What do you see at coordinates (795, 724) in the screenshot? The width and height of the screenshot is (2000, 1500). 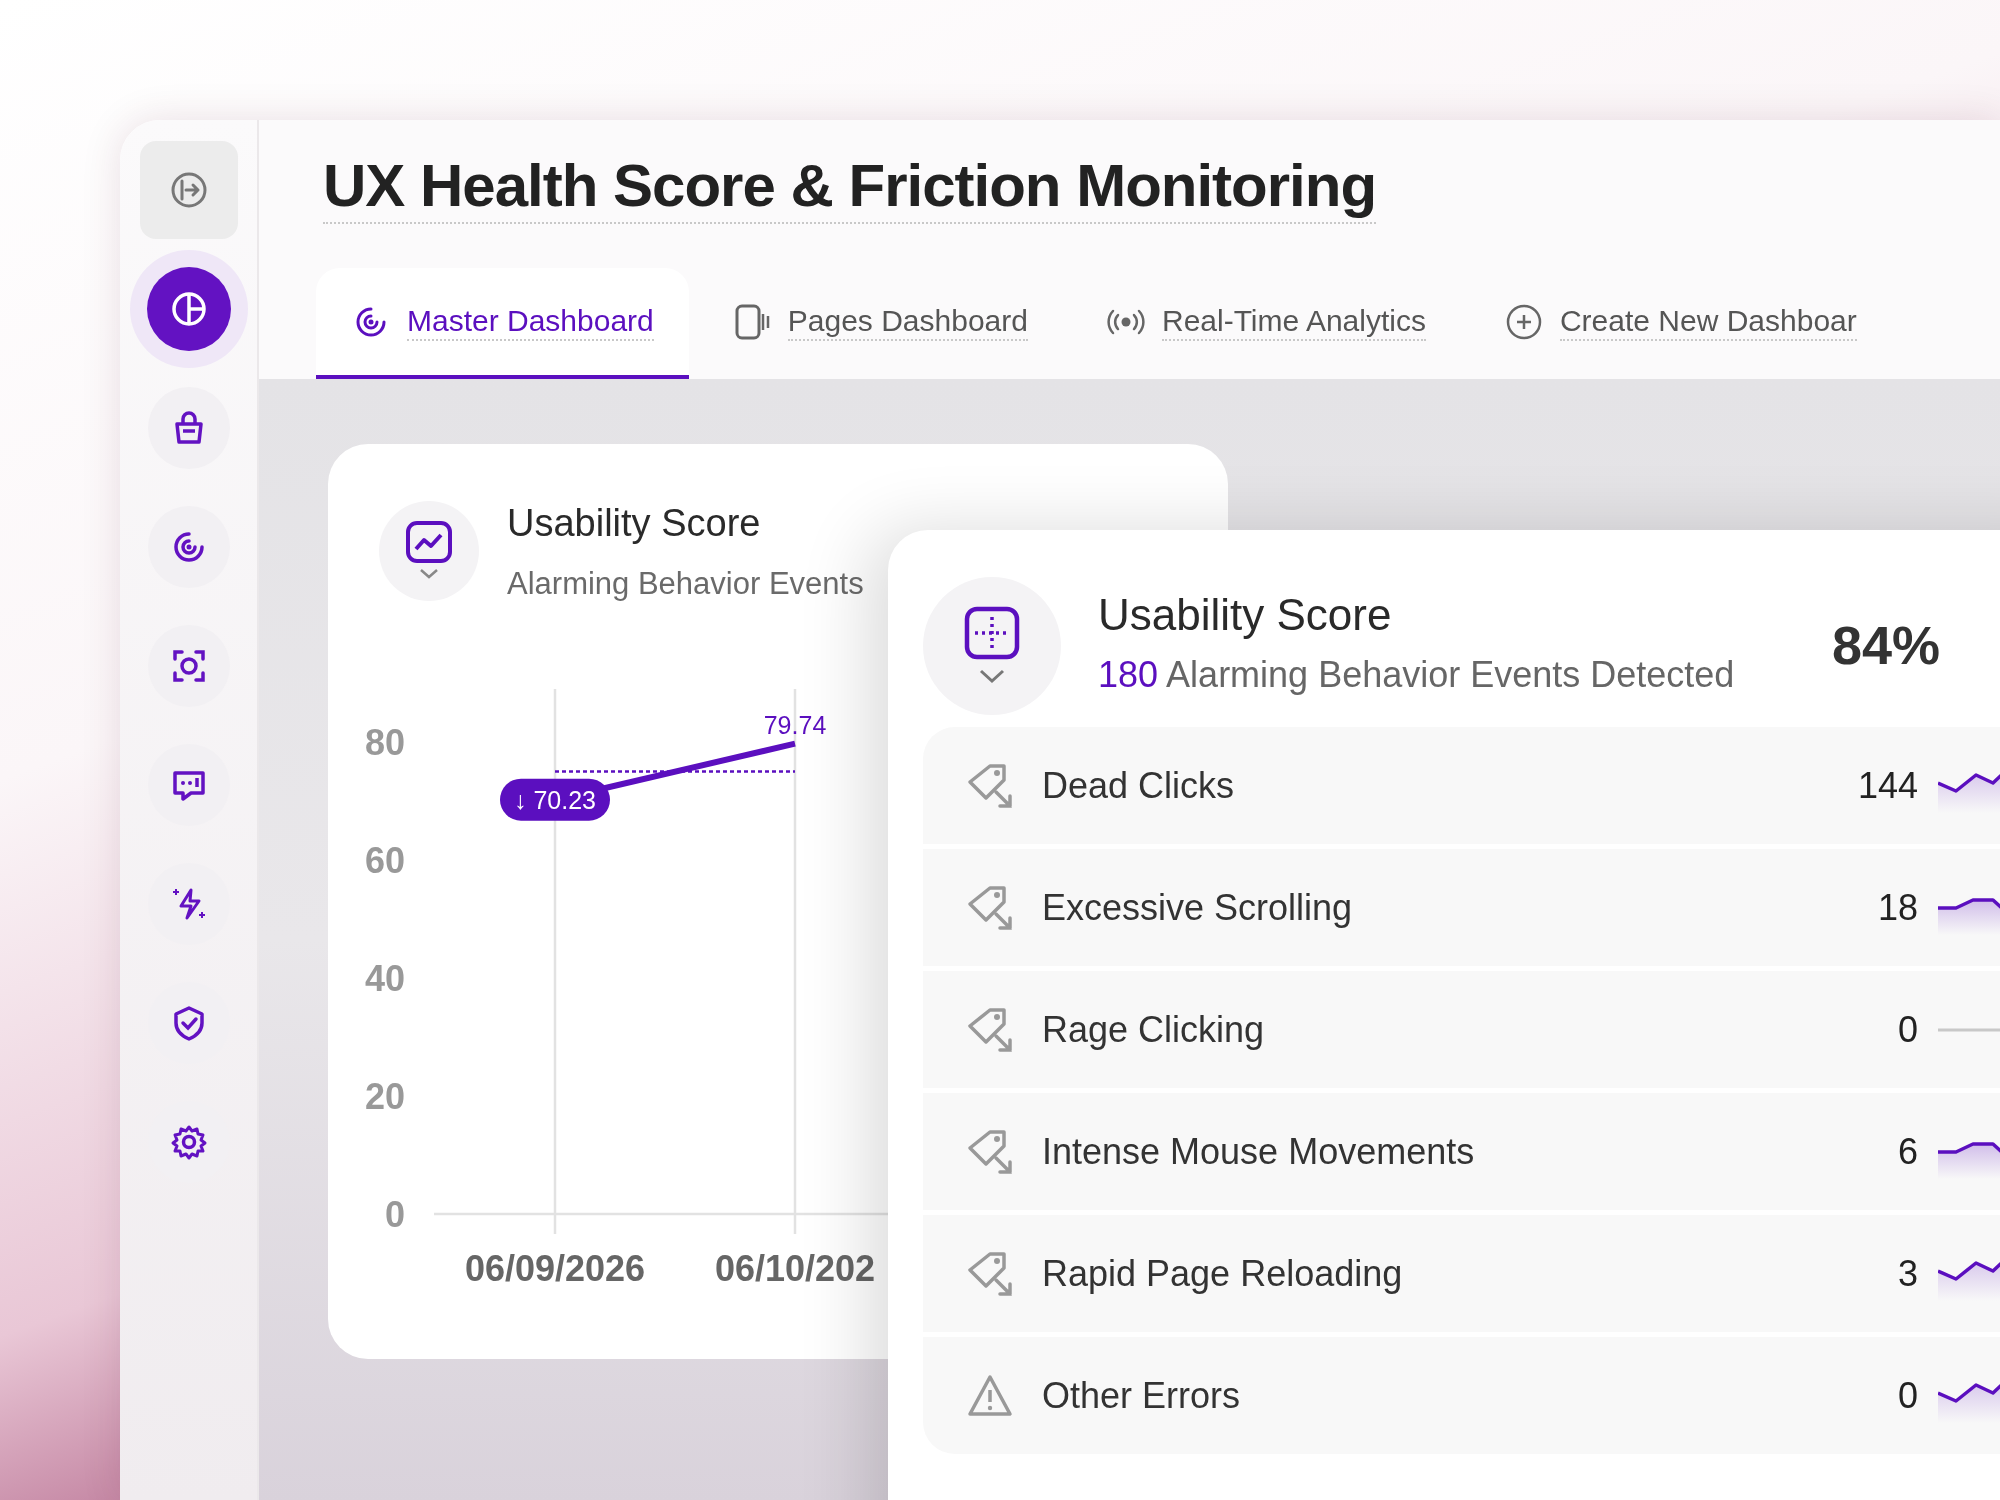 I see `value-label: 79.74` at bounding box center [795, 724].